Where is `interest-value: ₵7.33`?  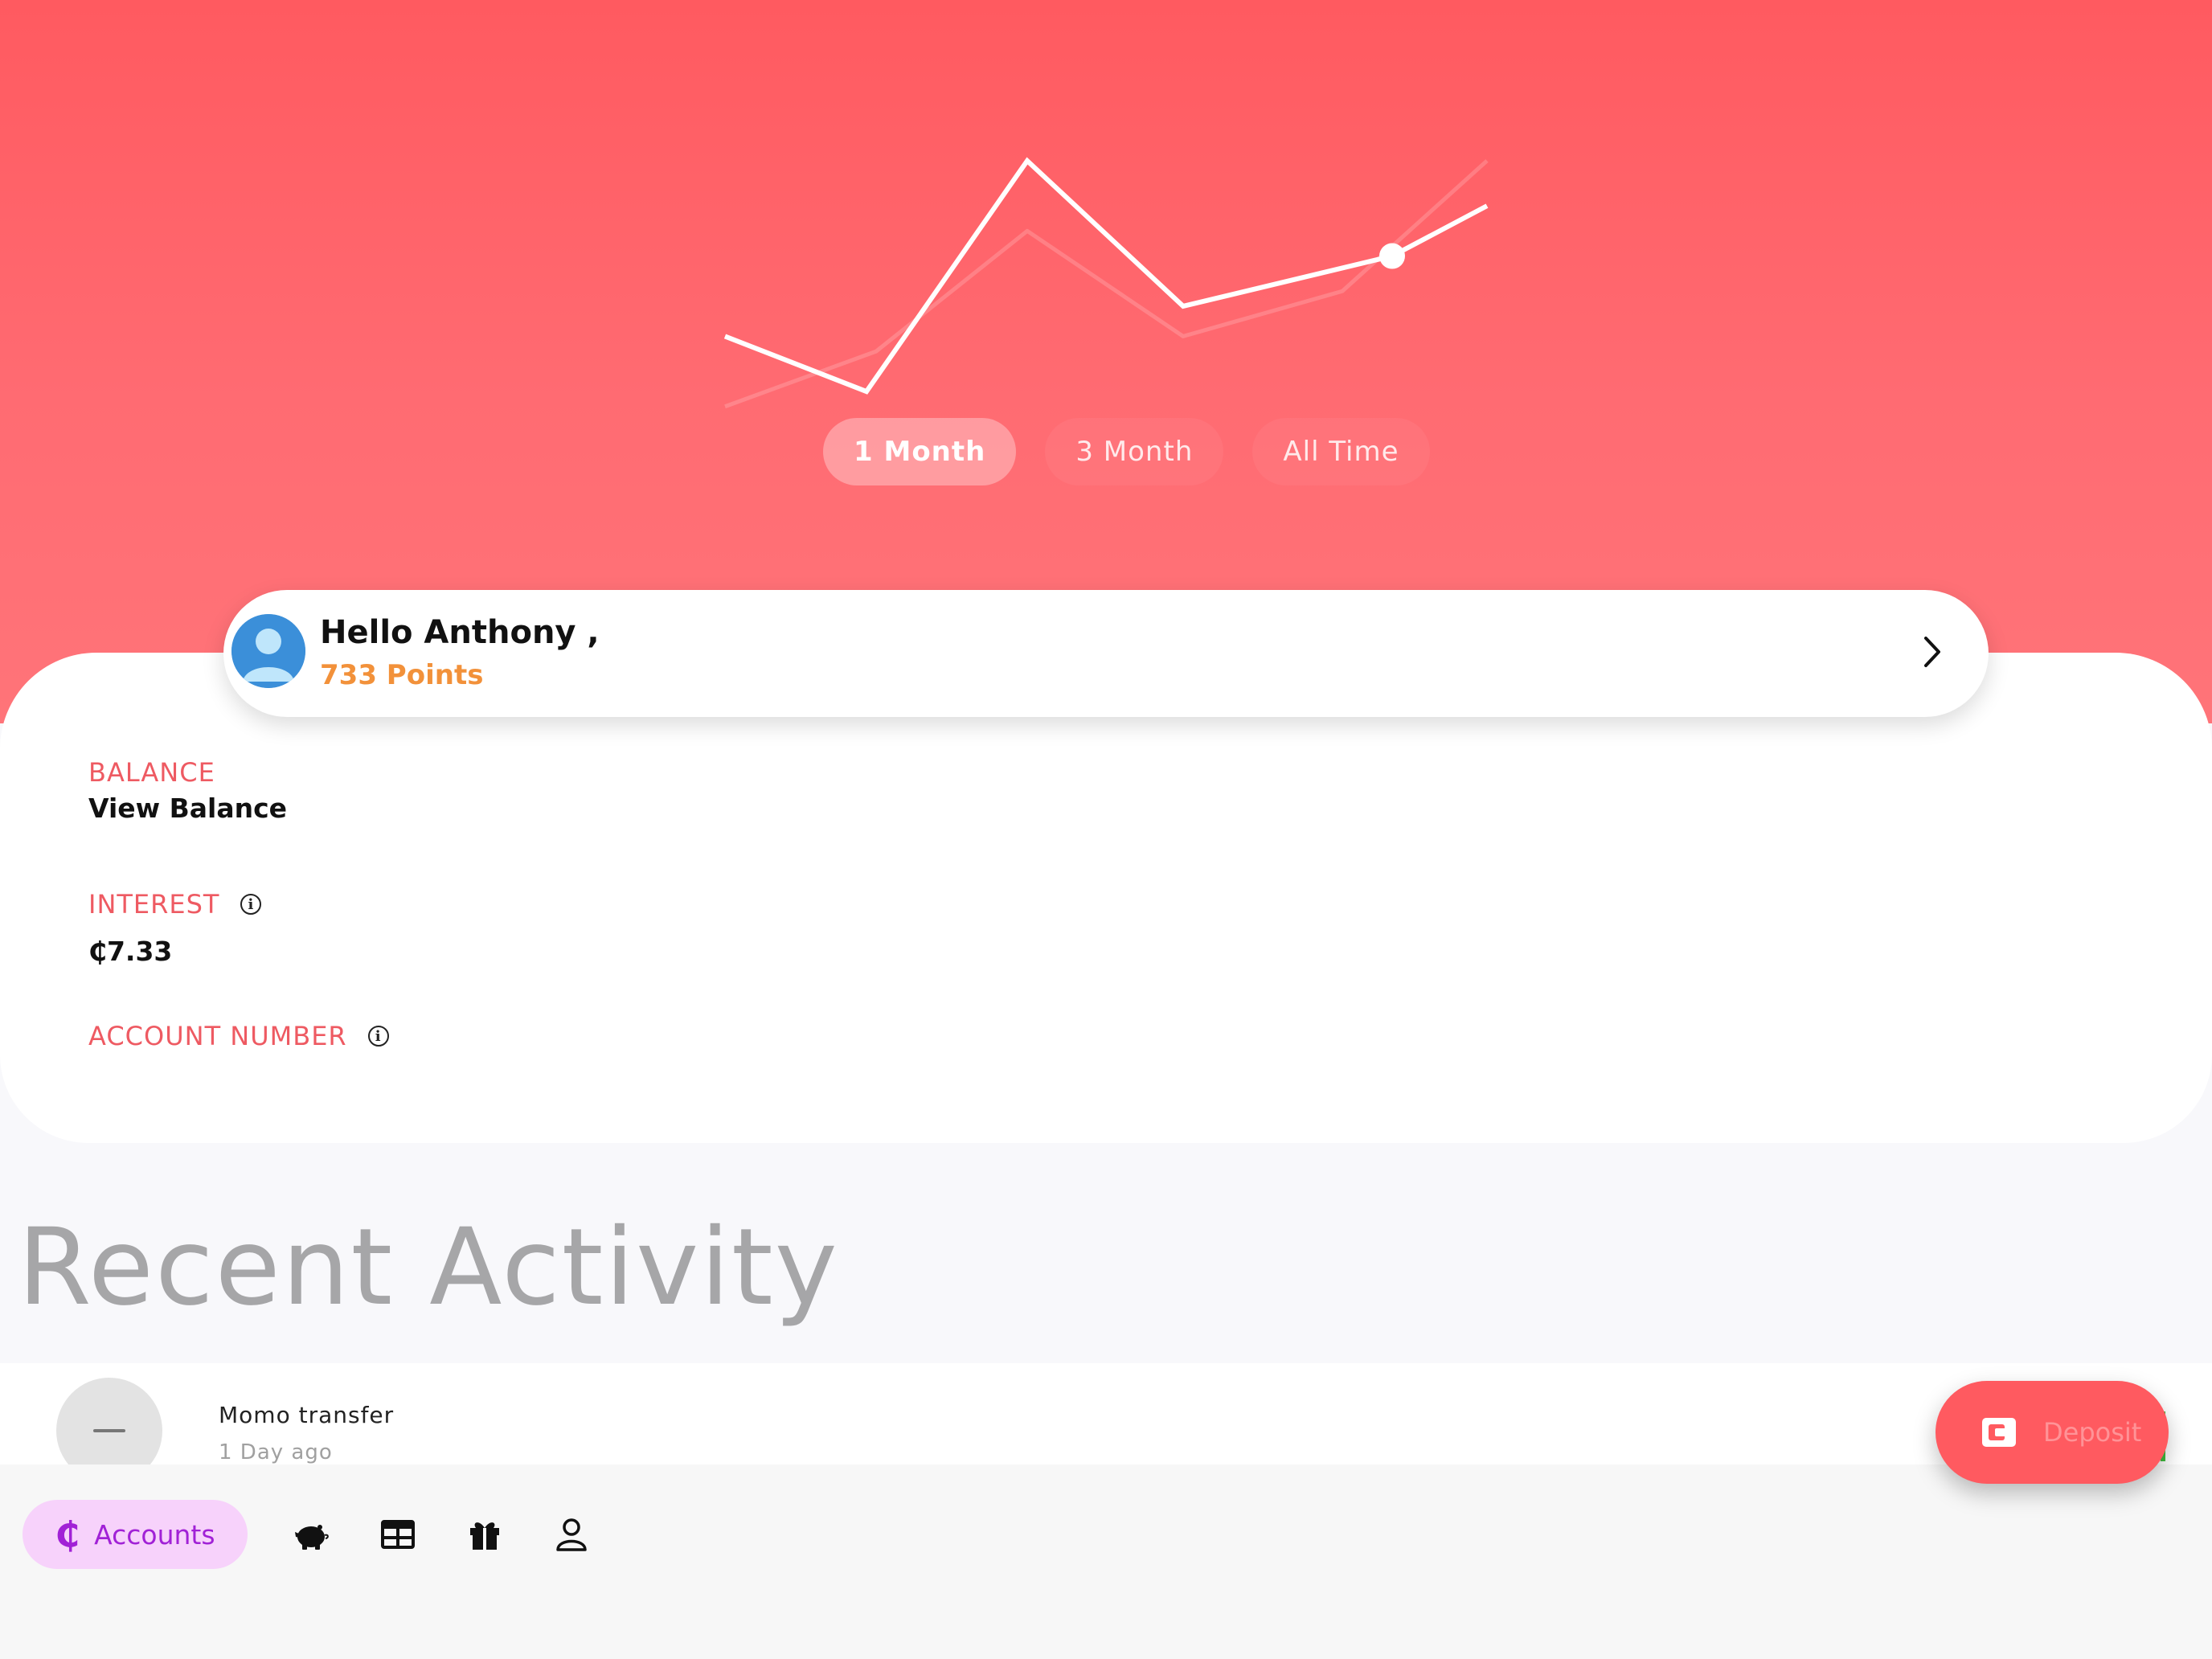 interest-value: ₵7.33 is located at coordinates (130, 951).